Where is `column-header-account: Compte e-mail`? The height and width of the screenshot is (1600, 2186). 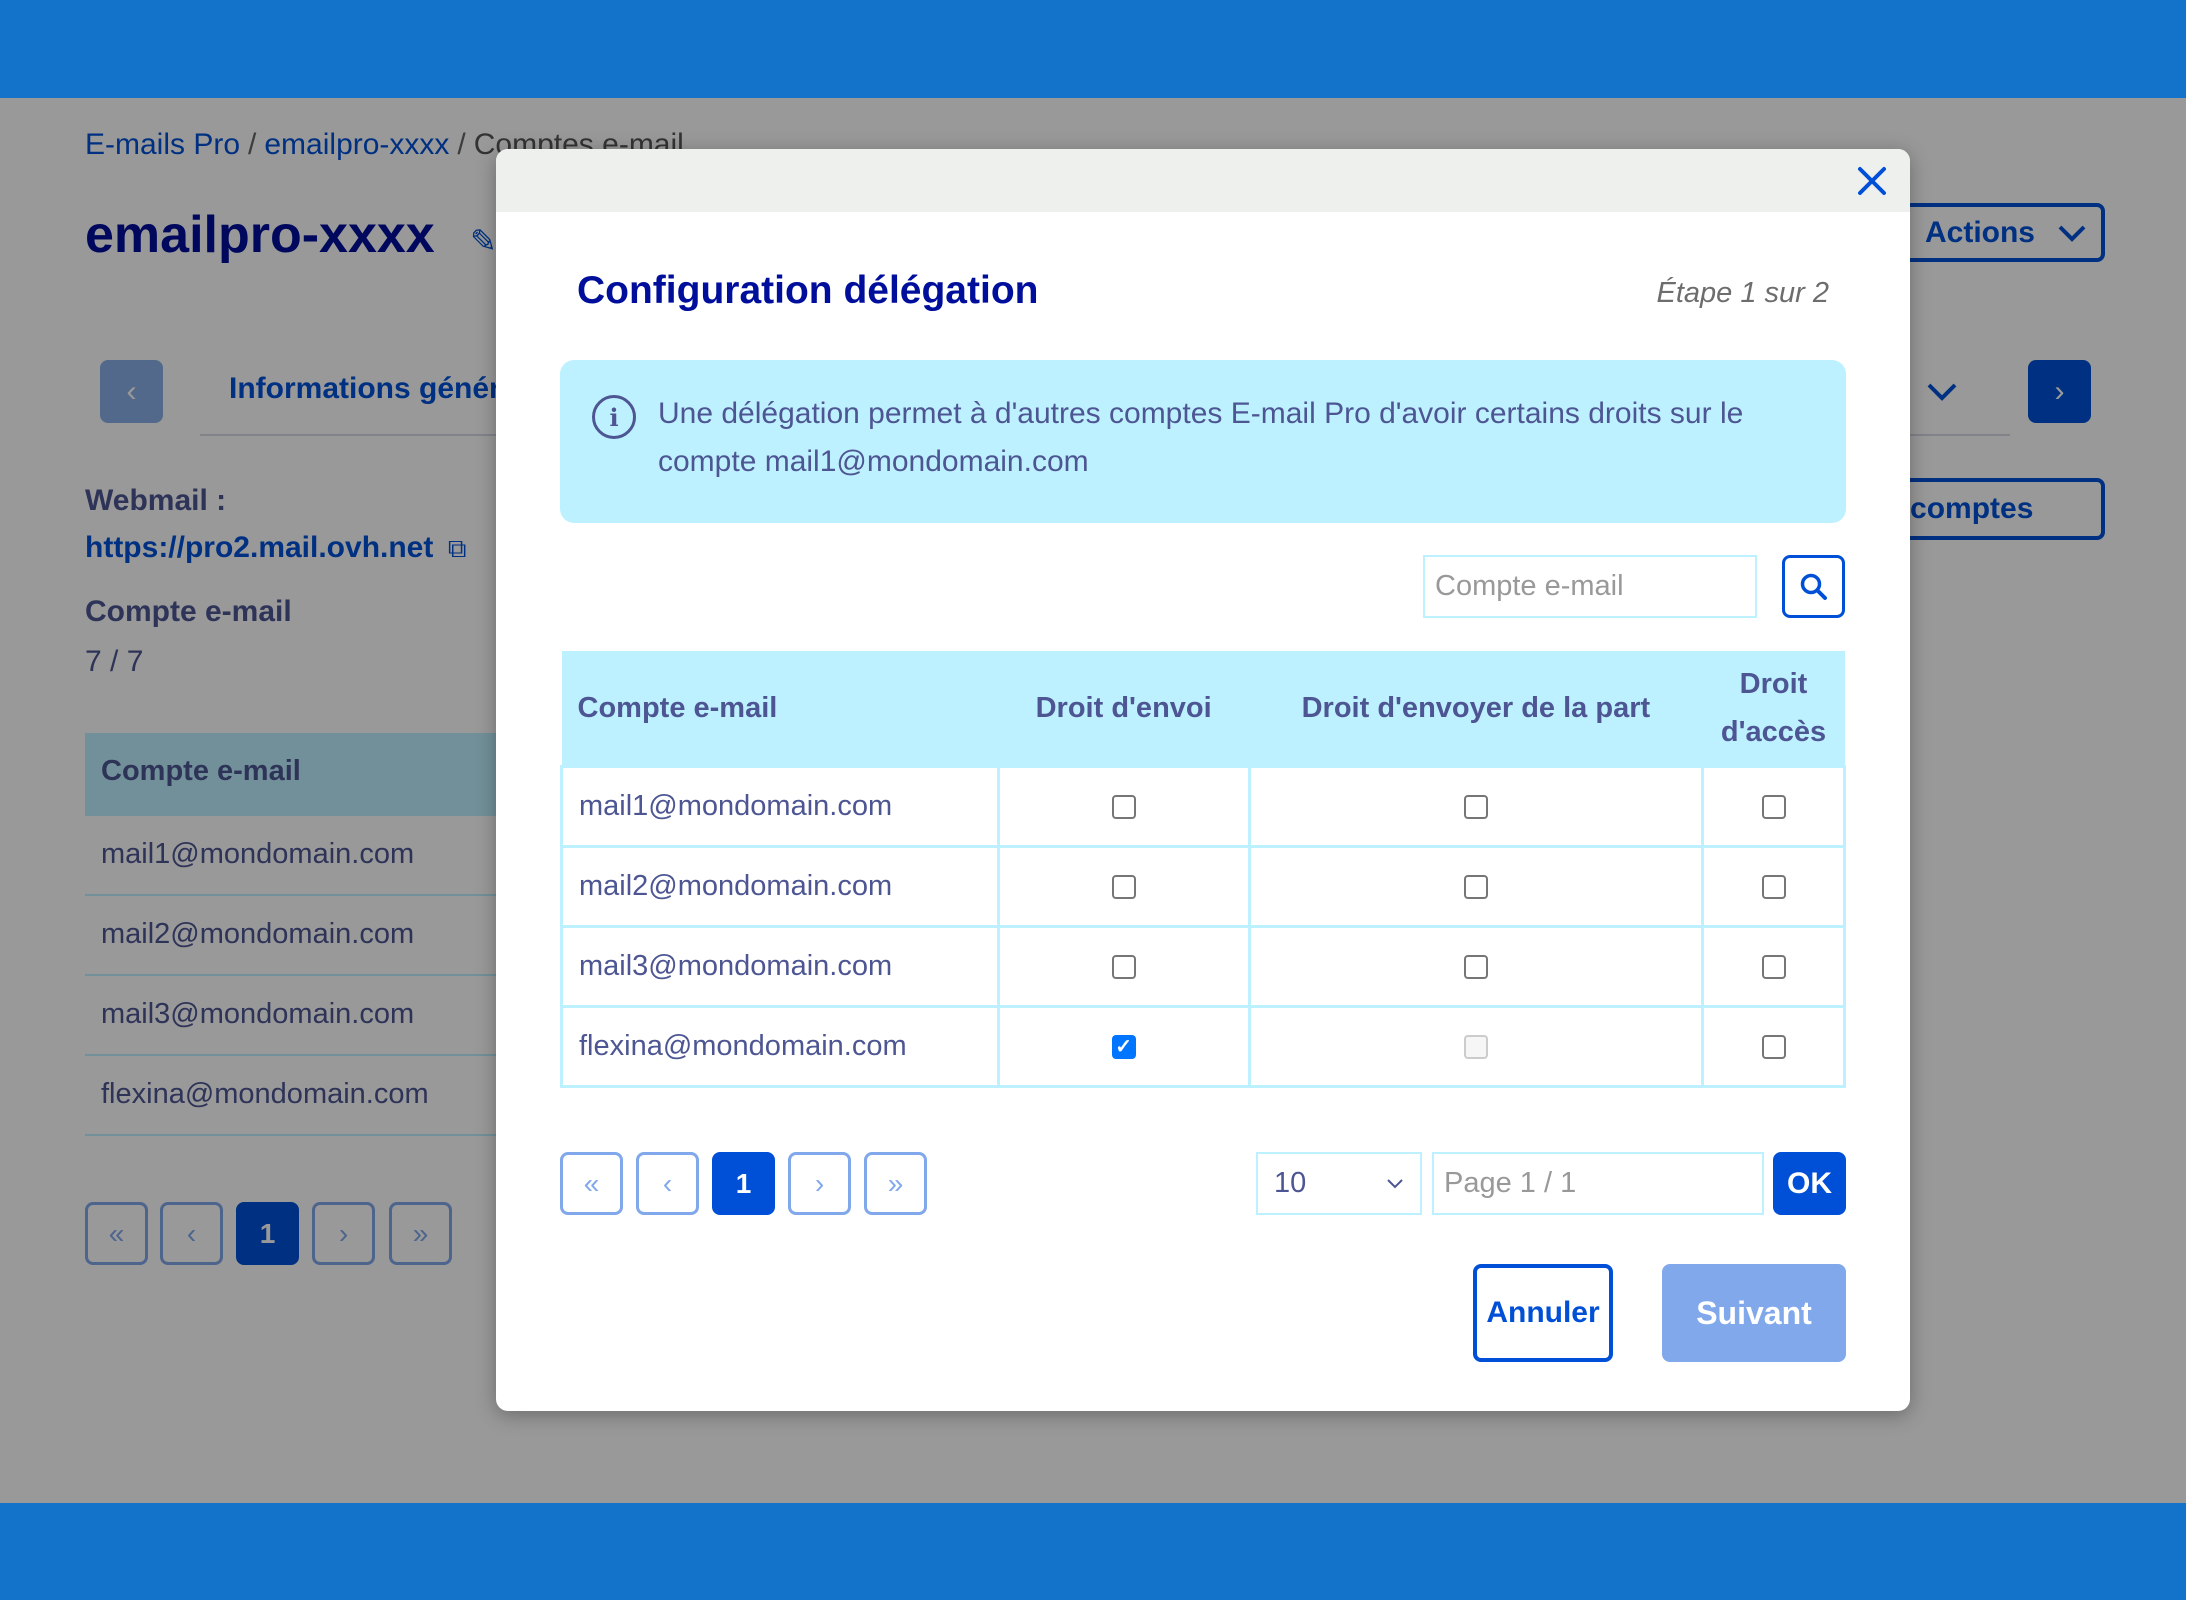
column-header-account: Compte e-mail is located at coordinates (780, 708).